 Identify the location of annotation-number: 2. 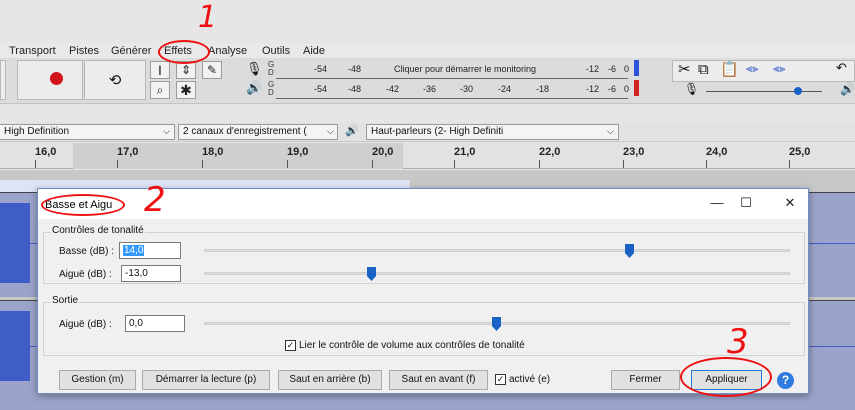
(155, 200).